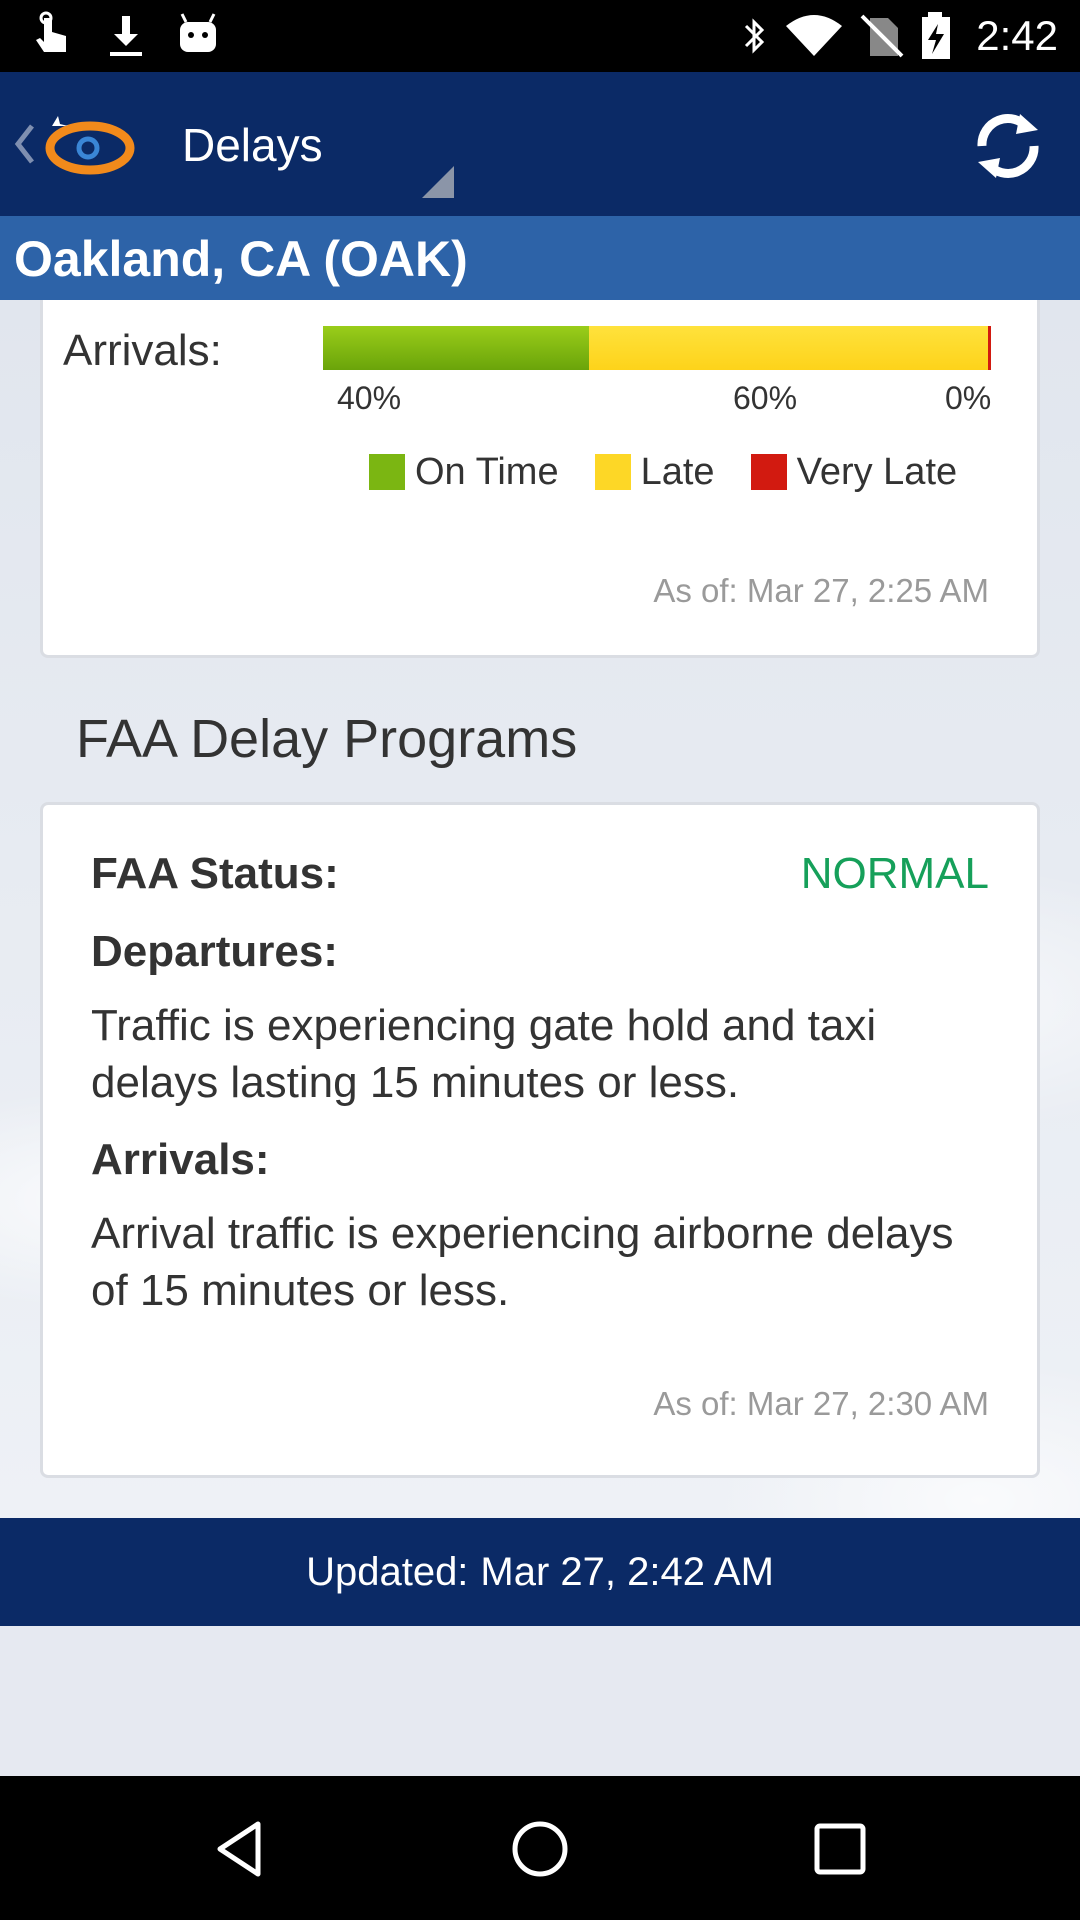 This screenshot has width=1080, height=1920. I want to click on navigation-bar, so click(540, 1848).